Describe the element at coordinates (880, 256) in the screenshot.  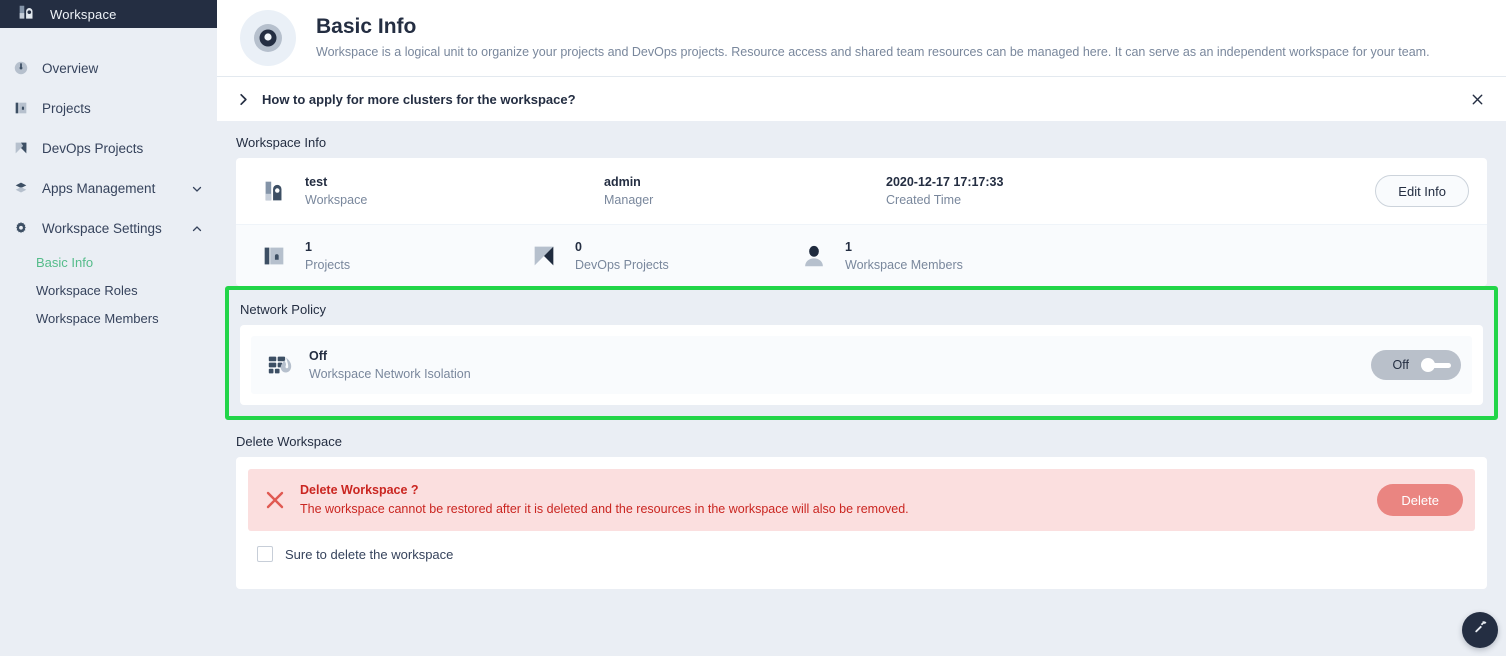
I see `stat-workspace-members: 1 Workspace Members` at that location.